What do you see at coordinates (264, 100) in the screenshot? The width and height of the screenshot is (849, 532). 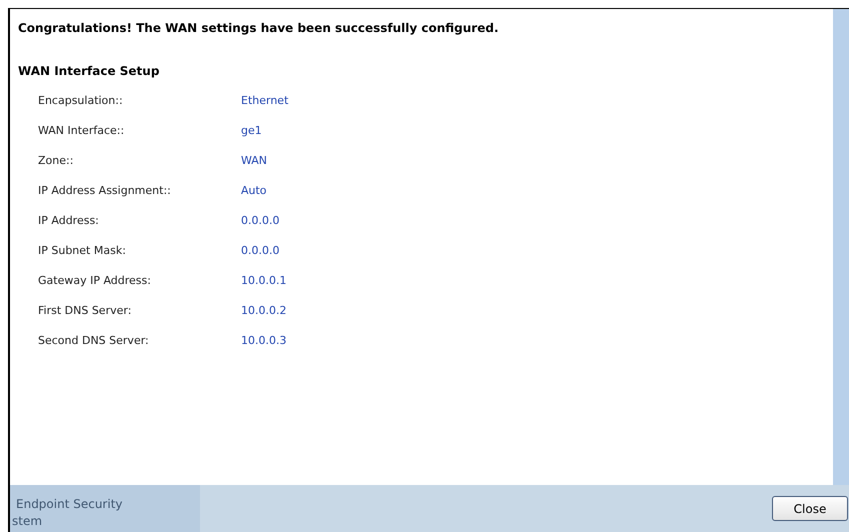 I see `field-value: Ethernet` at bounding box center [264, 100].